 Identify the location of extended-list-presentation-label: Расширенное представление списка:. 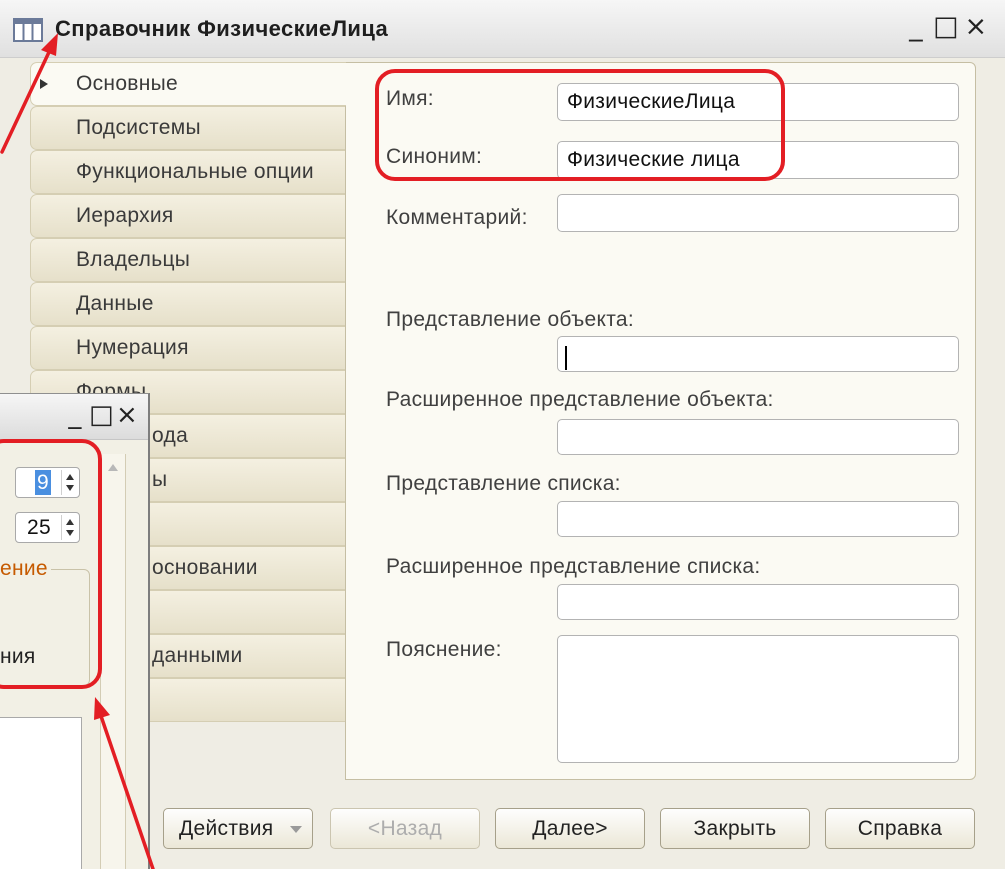
(573, 566).